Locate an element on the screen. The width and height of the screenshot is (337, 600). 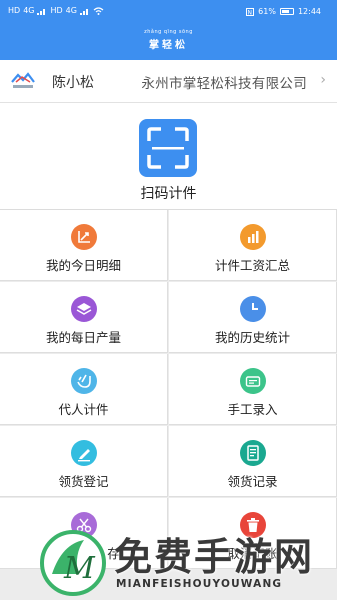
mute-icon: N is located at coordinates (250, 11).